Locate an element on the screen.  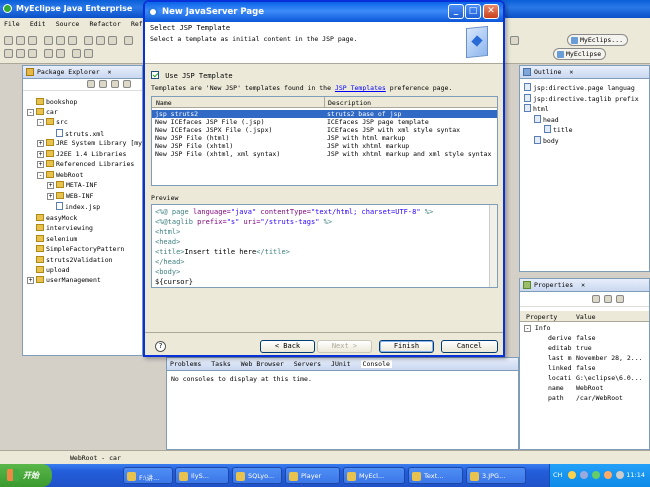
new-class-icon is located at coordinates (112, 40).